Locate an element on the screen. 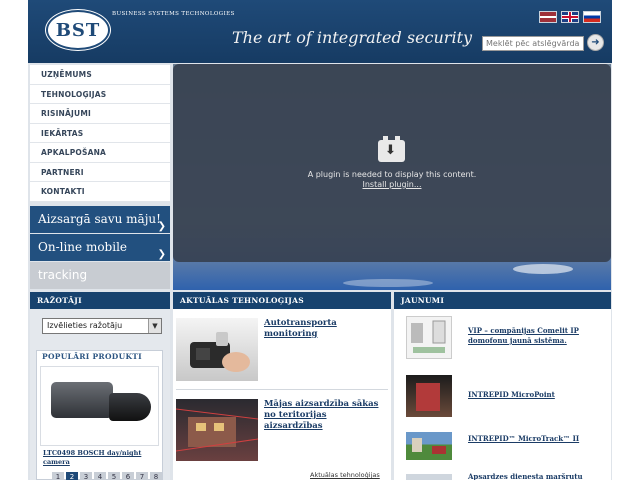 This screenshot has height=480, width=640. search-input is located at coordinates (533, 43).